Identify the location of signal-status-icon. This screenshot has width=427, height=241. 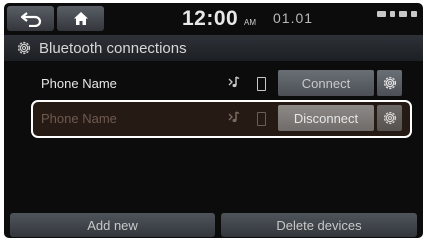
(403, 14).